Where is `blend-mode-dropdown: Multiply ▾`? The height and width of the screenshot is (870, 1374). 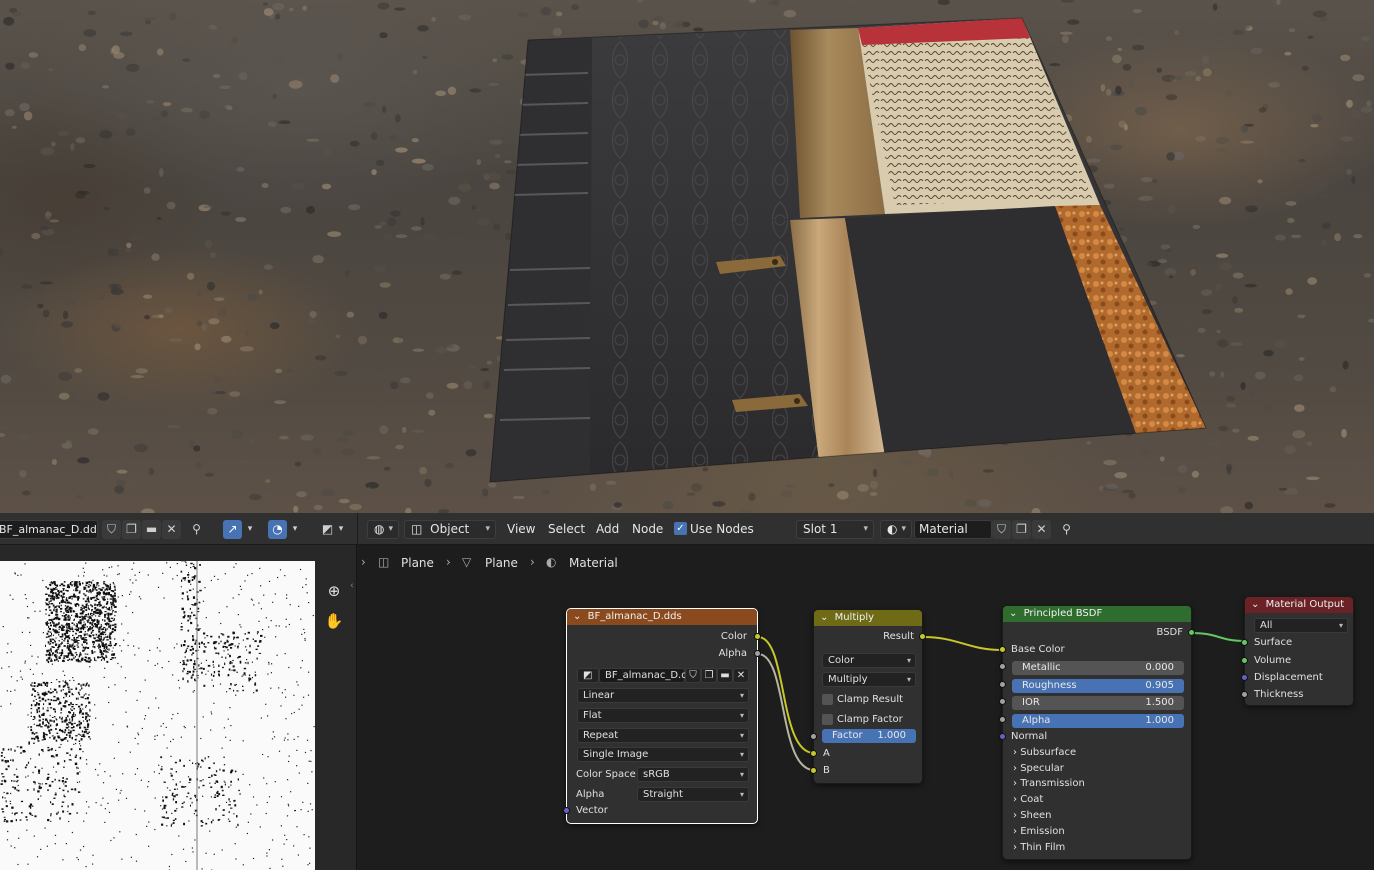 blend-mode-dropdown: Multiply ▾ is located at coordinates (869, 679).